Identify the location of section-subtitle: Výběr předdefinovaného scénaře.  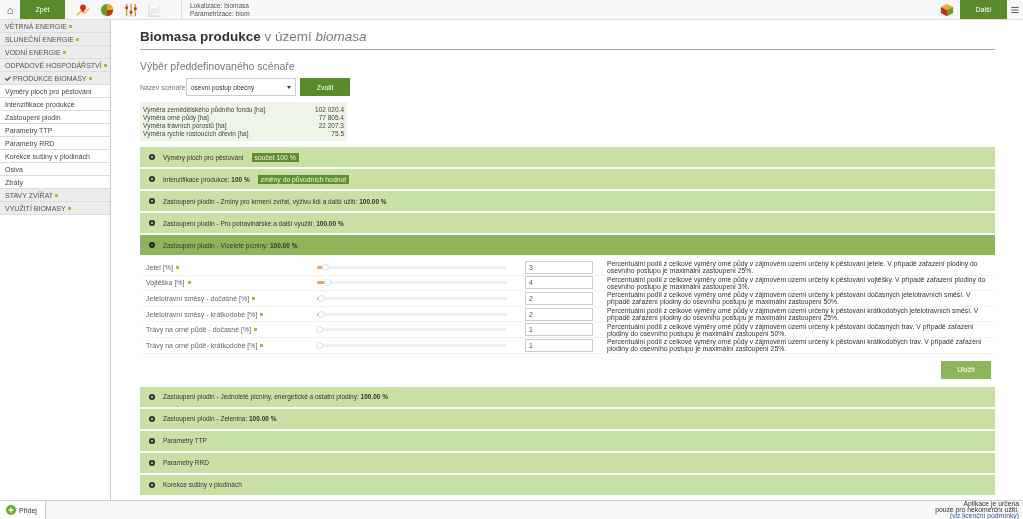
(218, 66).